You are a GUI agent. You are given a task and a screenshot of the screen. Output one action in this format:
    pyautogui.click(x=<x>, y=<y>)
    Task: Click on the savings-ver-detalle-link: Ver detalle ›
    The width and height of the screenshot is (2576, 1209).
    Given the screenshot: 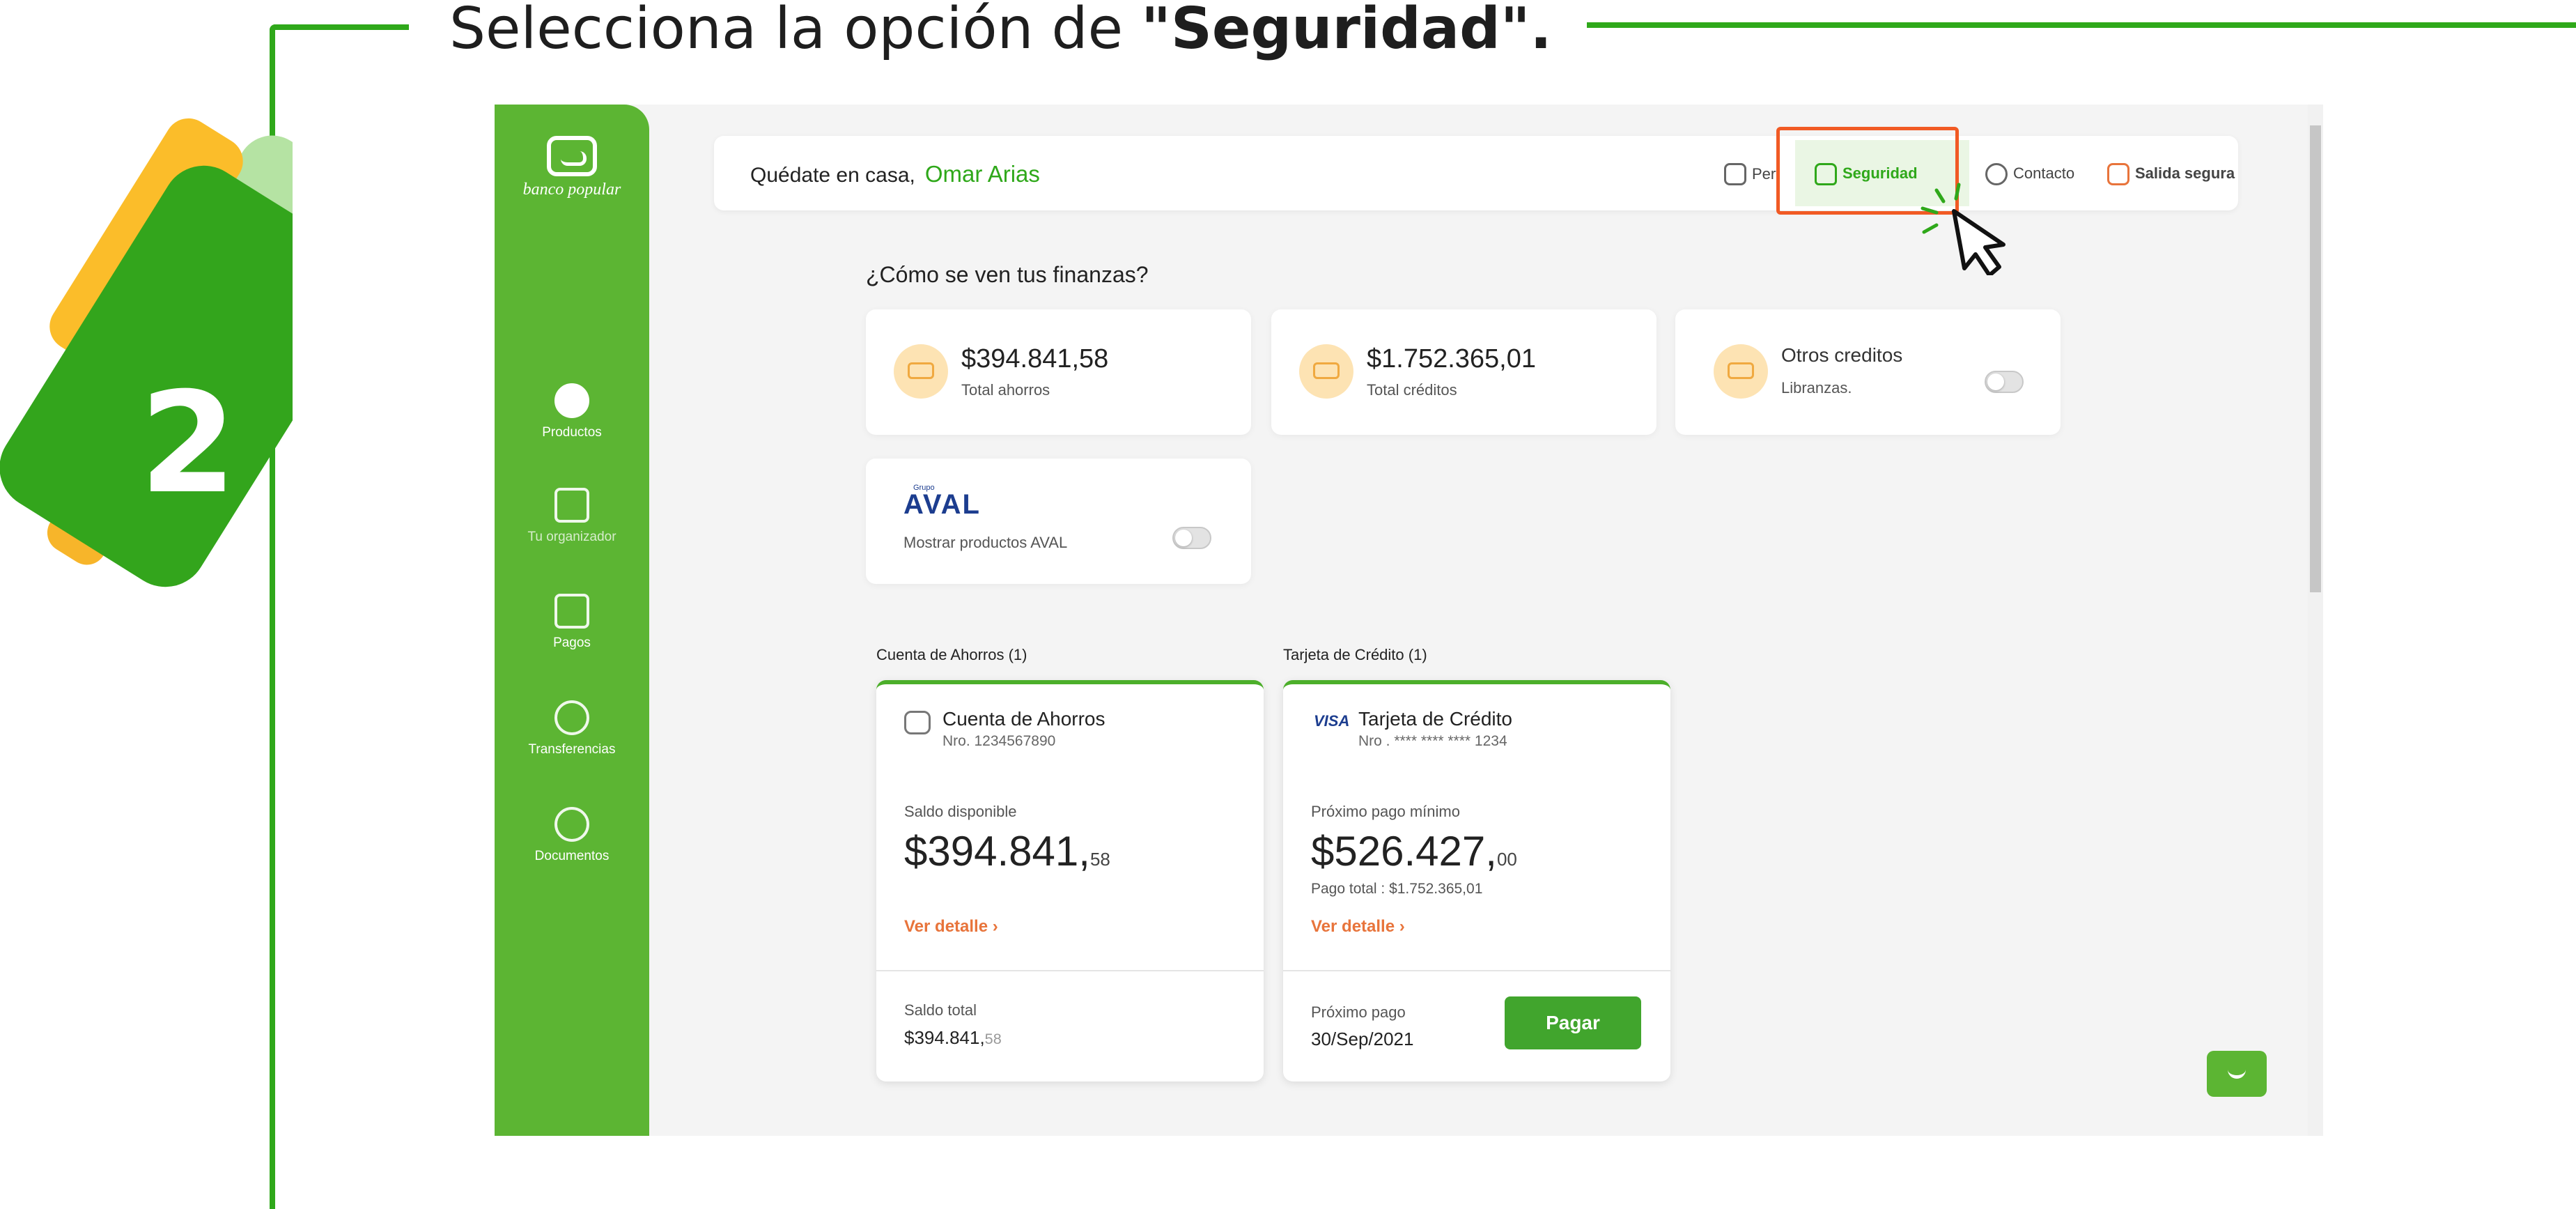 What is the action you would take?
    pyautogui.click(x=951, y=927)
    